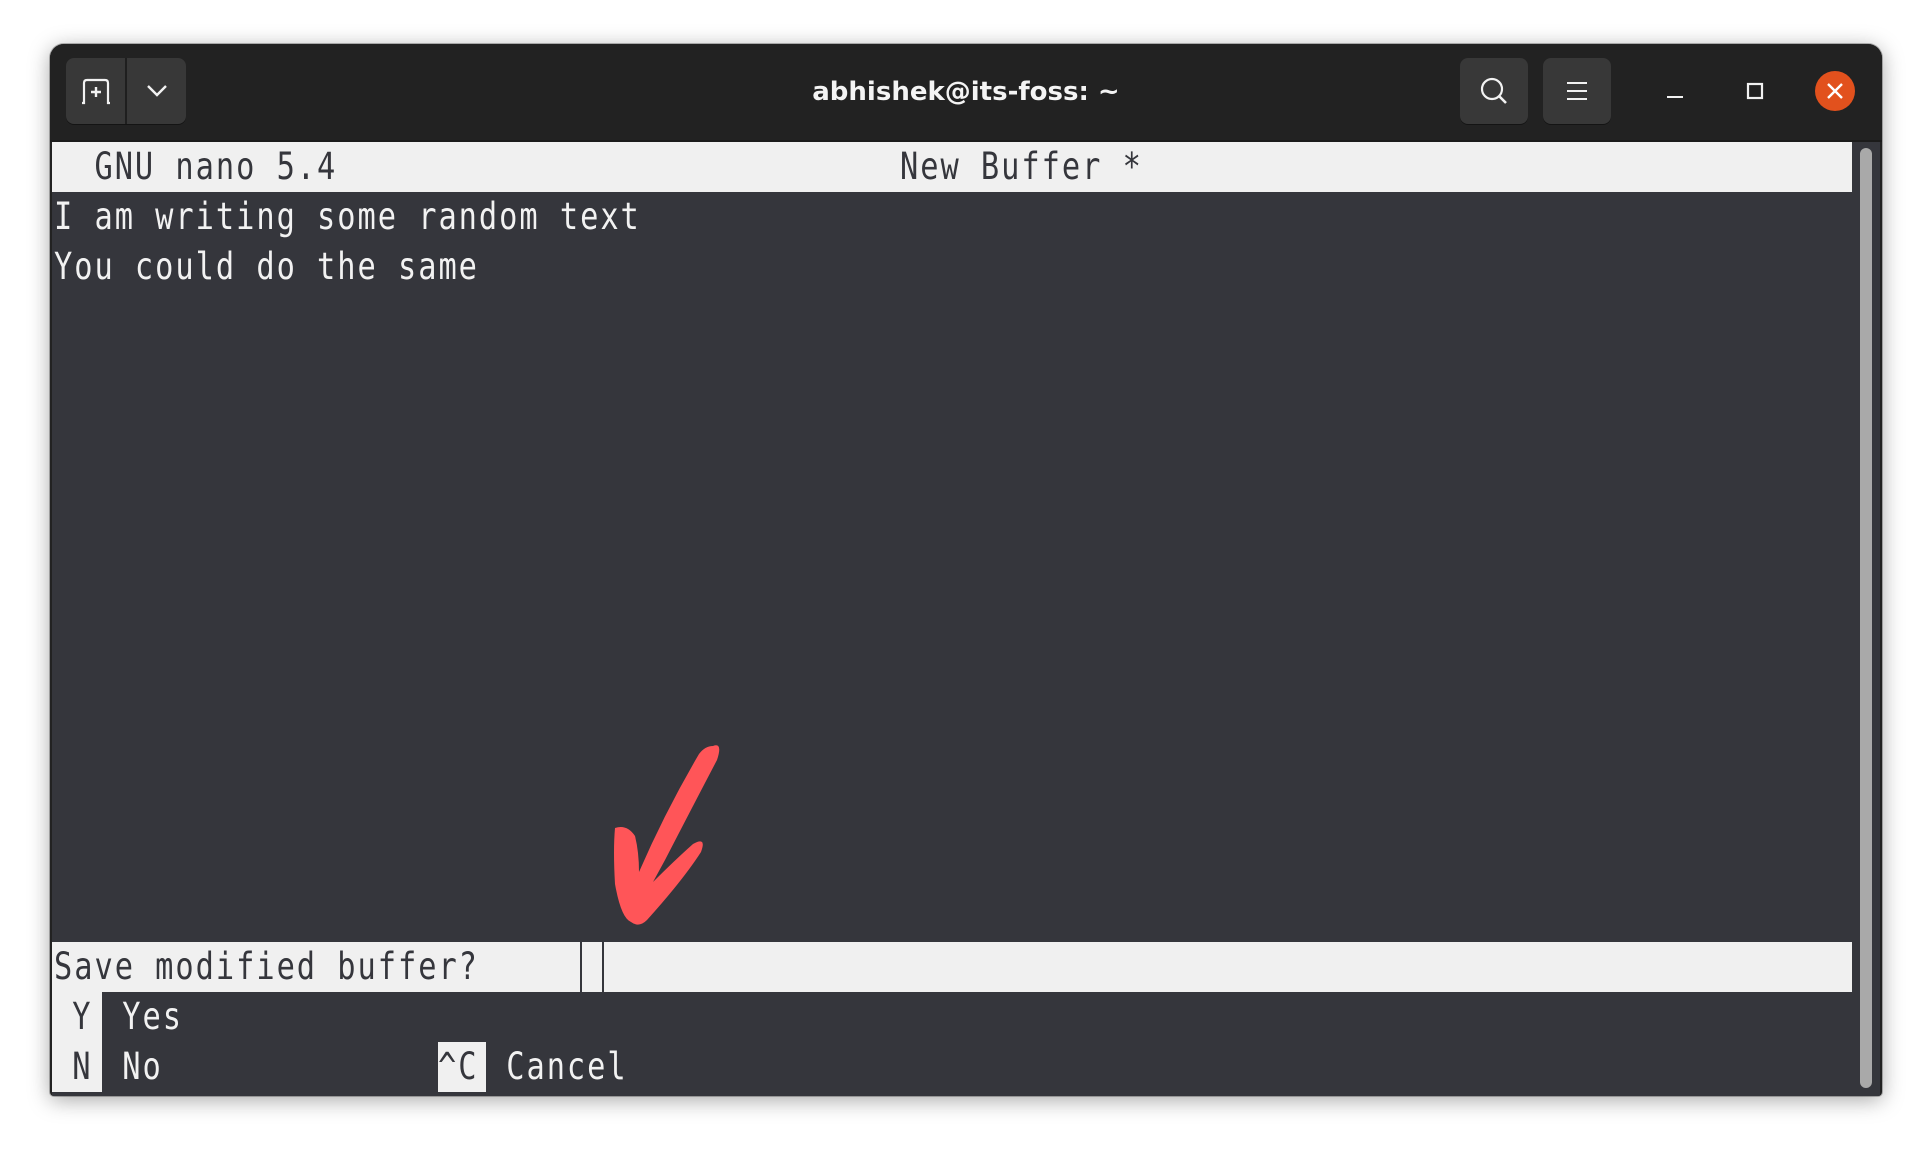 The height and width of the screenshot is (1152, 1932). Describe the element at coordinates (196, 166) in the screenshot. I see `nano-version: GNU nano 5.4` at that location.